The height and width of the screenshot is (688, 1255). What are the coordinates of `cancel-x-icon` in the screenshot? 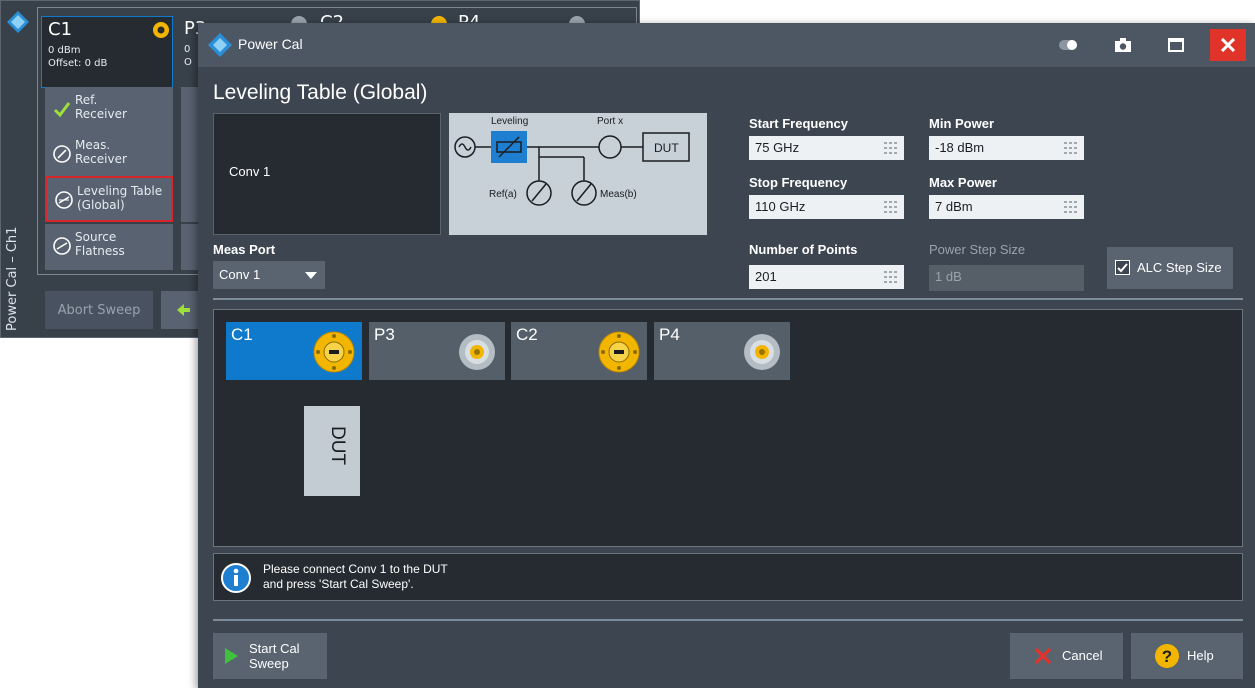 It's located at (1043, 656).